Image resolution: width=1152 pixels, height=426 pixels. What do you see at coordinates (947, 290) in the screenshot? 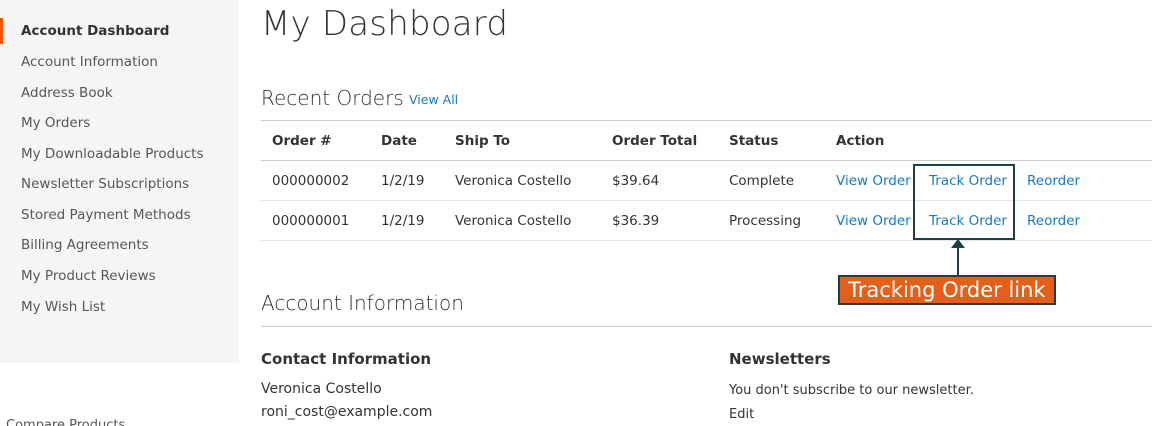
I see `tracking-order-callout: Tracking Order link` at bounding box center [947, 290].